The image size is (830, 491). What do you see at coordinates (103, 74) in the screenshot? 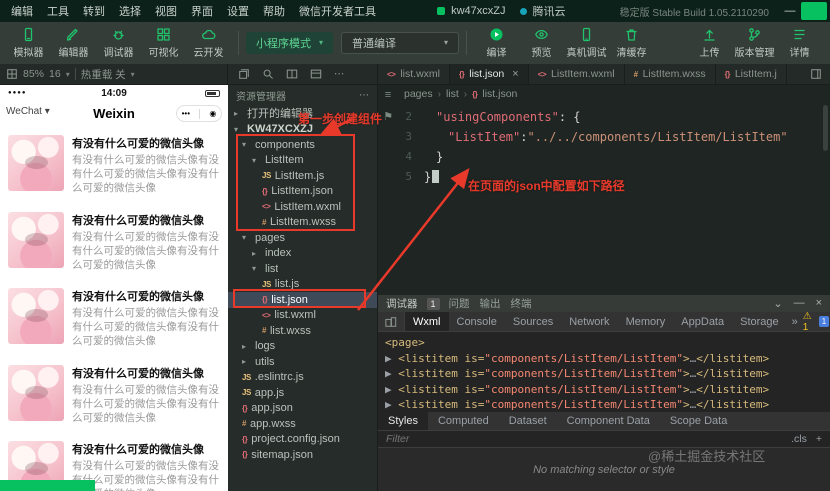
I see `hot-reload-toggle: 热重载 关` at bounding box center [103, 74].